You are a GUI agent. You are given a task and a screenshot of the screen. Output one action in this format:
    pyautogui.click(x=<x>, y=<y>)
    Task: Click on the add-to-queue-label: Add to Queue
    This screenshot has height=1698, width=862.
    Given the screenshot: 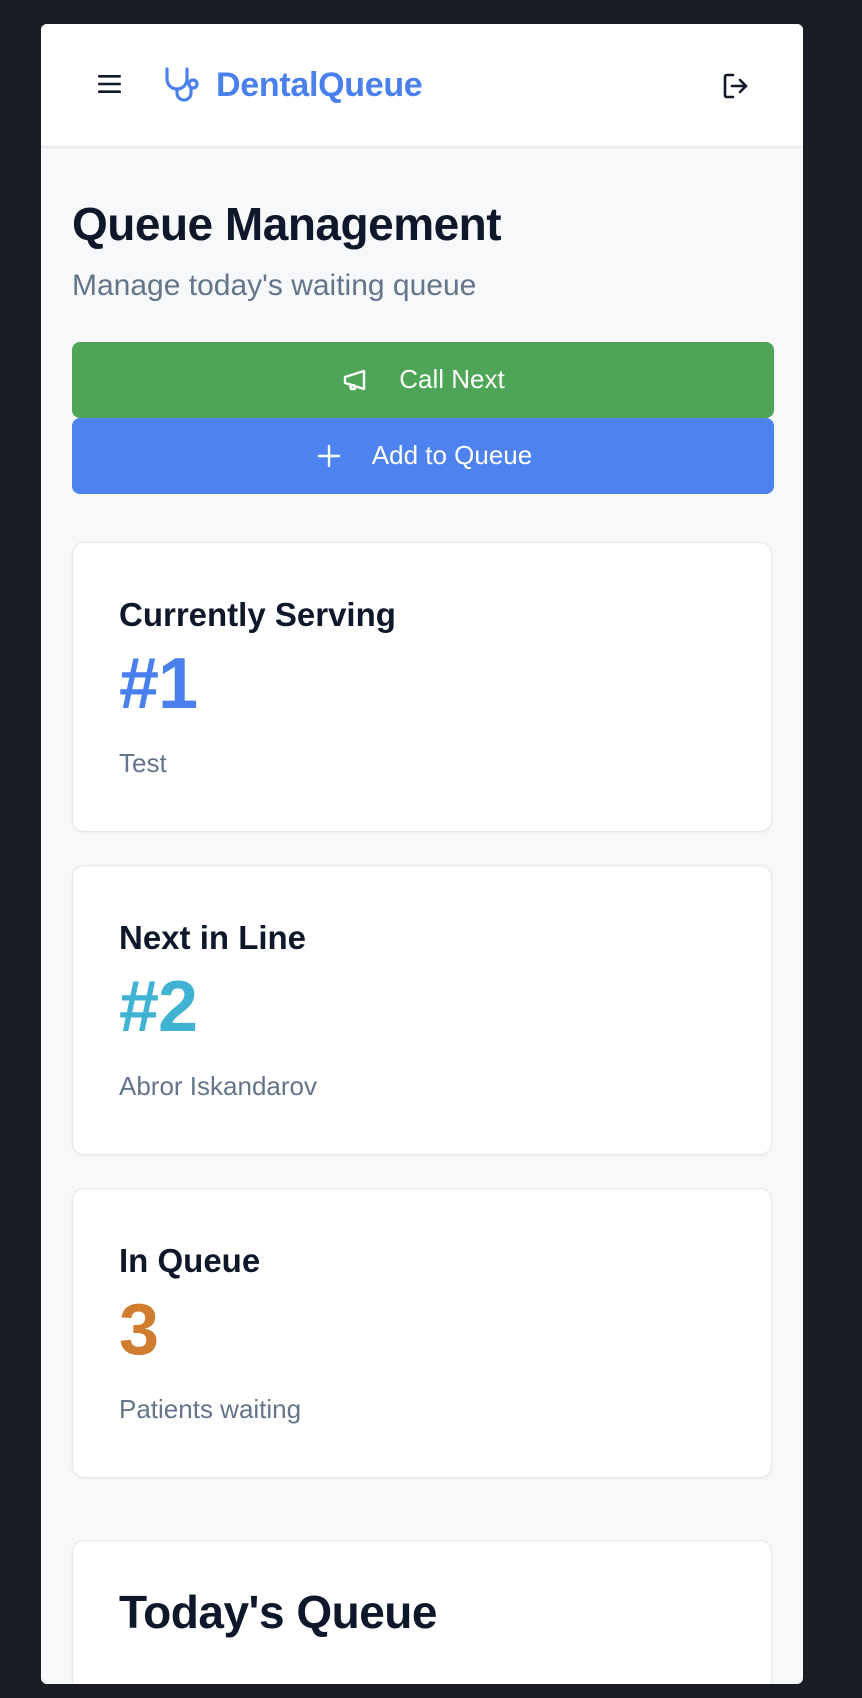 What is the action you would take?
    pyautogui.click(x=452, y=455)
    